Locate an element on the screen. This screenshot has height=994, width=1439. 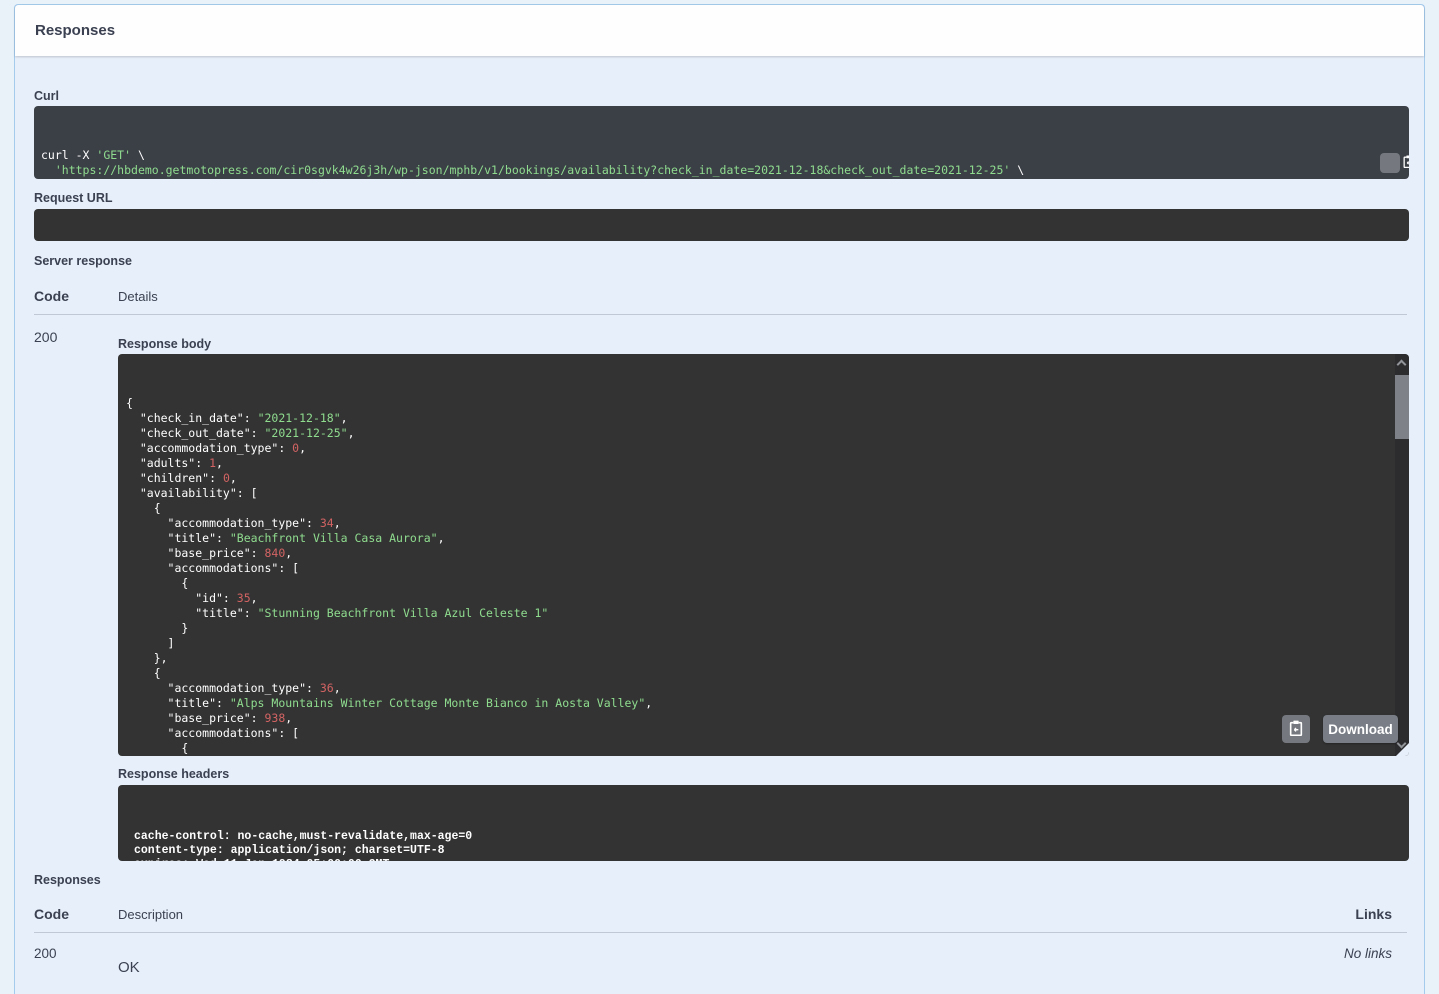
download-button: Download is located at coordinates (1360, 729).